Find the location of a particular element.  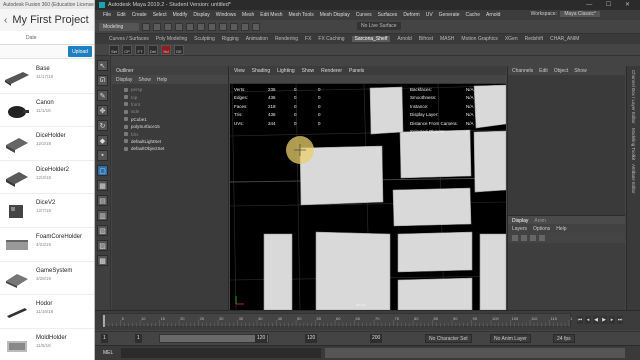

layer-menu-item: Layers is located at coordinates (519, 229).